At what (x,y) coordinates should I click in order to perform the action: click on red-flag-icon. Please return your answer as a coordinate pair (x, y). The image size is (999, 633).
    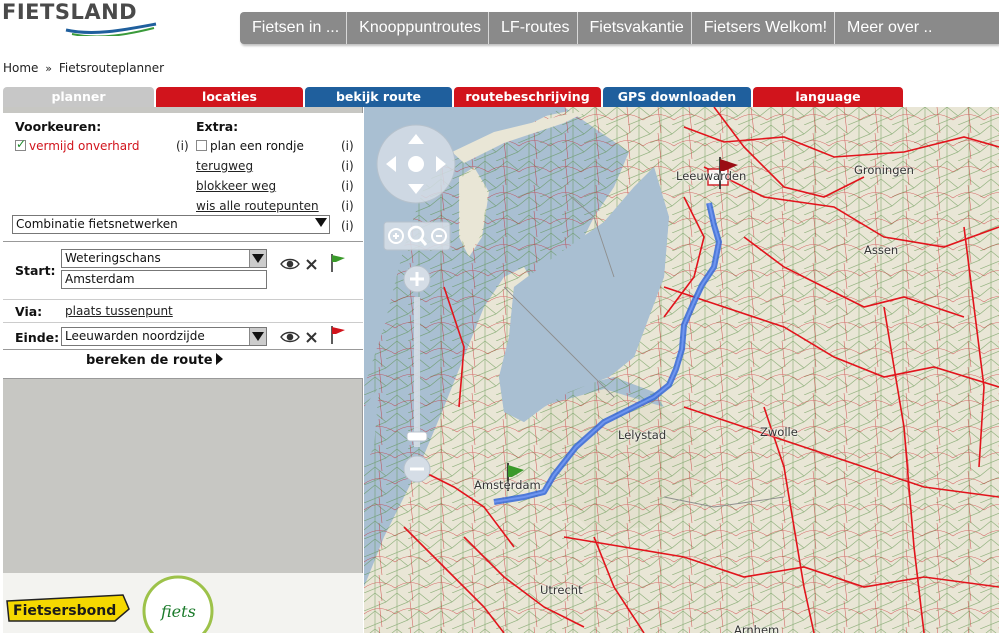
    Looking at the image, I should click on (338, 335).